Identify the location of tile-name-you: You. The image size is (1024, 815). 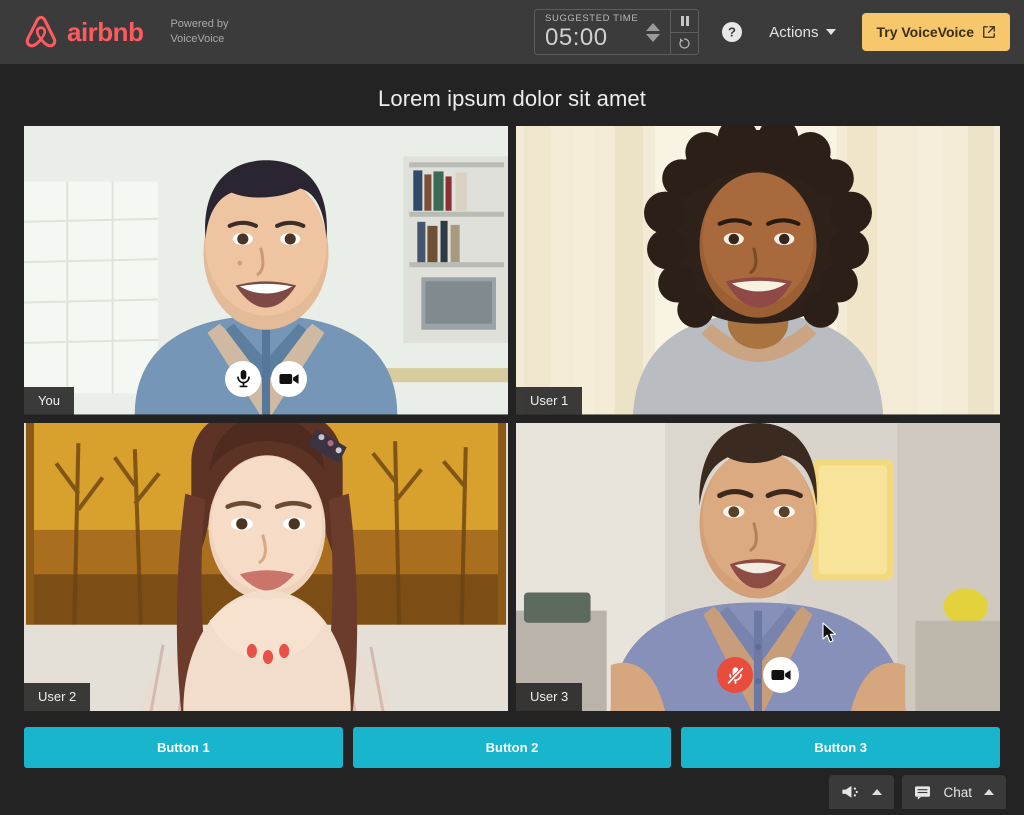
(49, 400).